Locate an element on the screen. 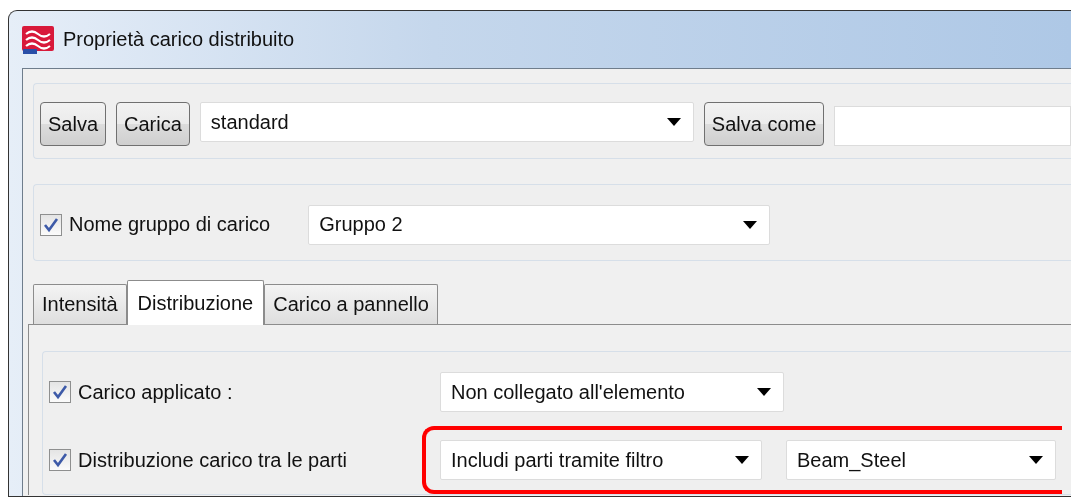 The height and width of the screenshot is (497, 1071). toolbar-button: Carica is located at coordinates (153, 124).